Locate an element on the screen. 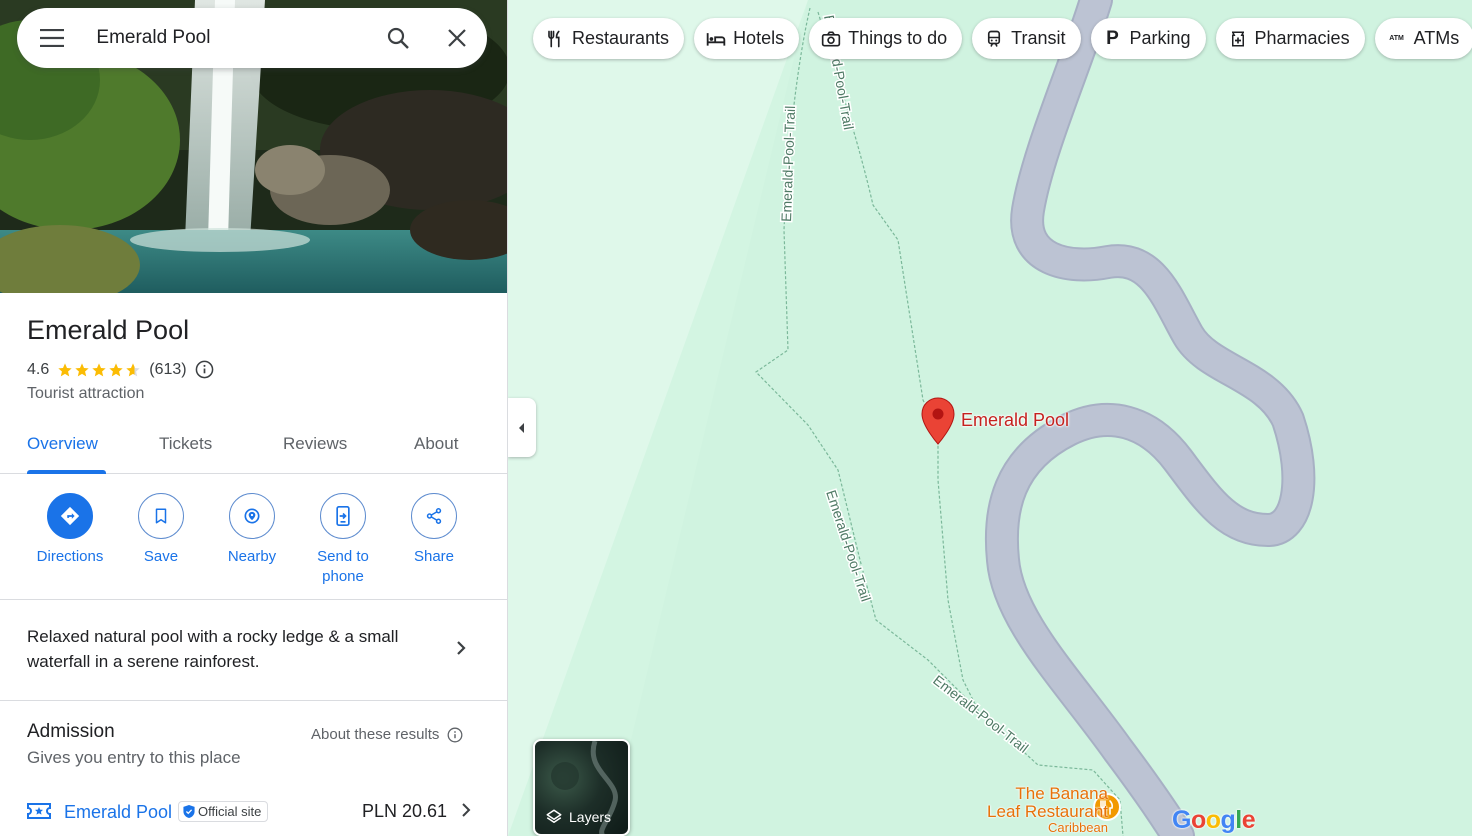 Image resolution: width=1472 pixels, height=836 pixels. send-to-phone-label: Send to phone is located at coordinates (343, 566).